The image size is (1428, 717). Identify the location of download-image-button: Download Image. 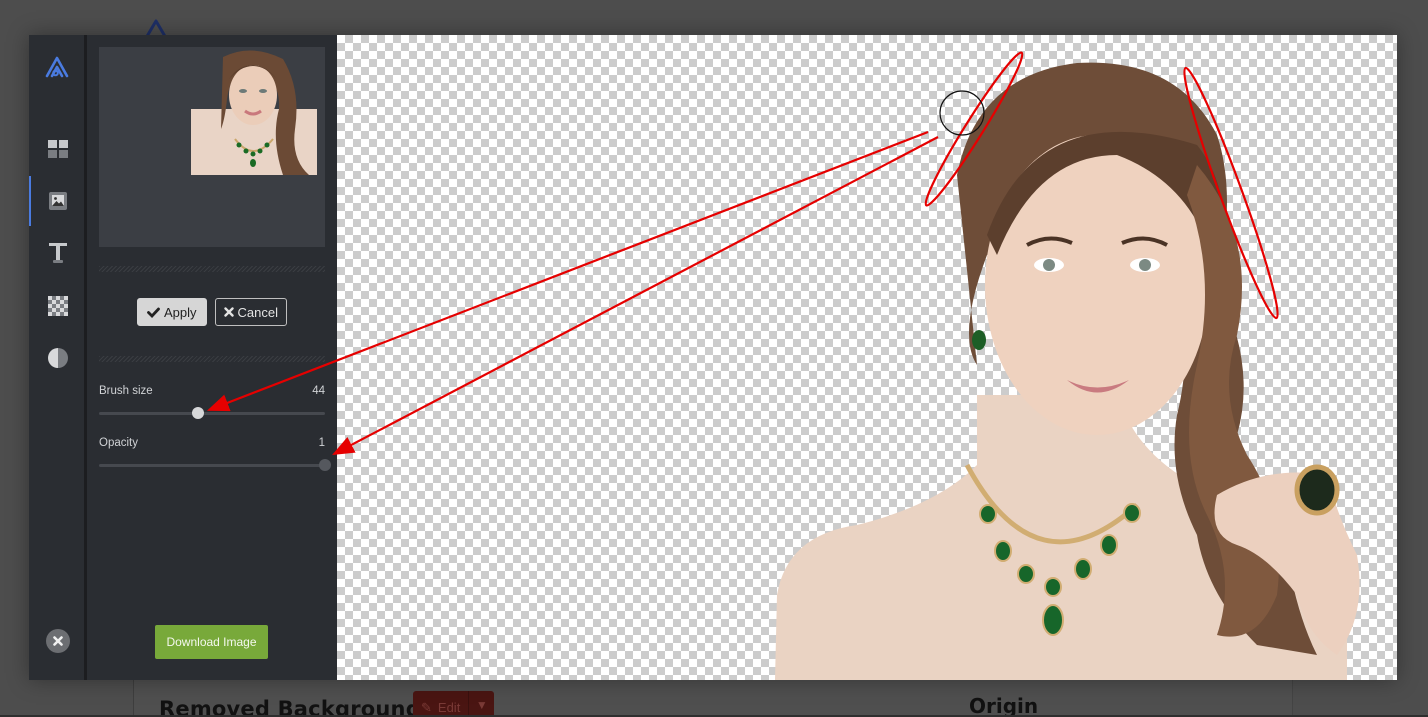
(211, 642).